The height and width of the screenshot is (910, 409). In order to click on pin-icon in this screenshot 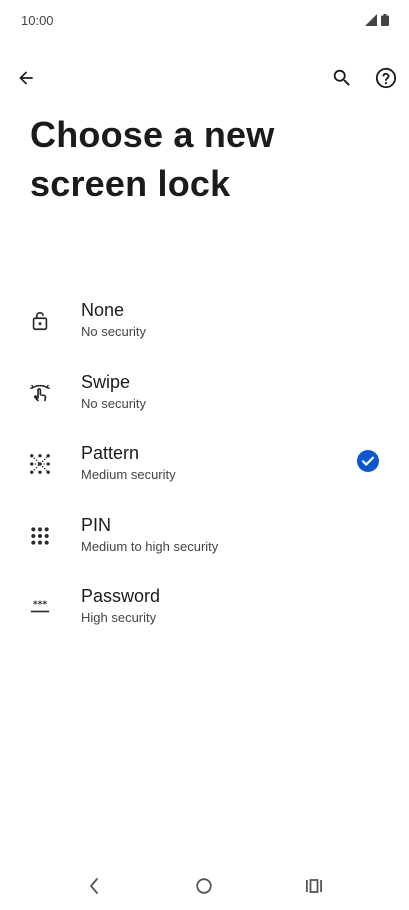, I will do `click(40, 536)`.